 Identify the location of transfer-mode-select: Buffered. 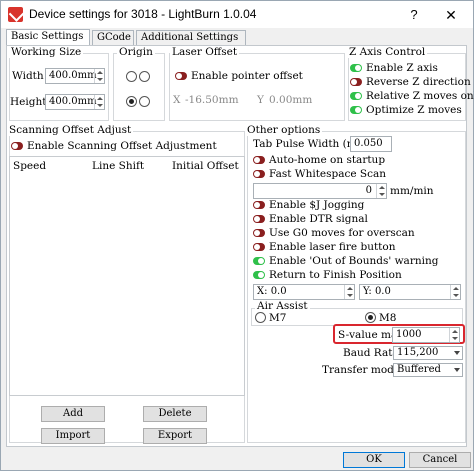
(428, 370).